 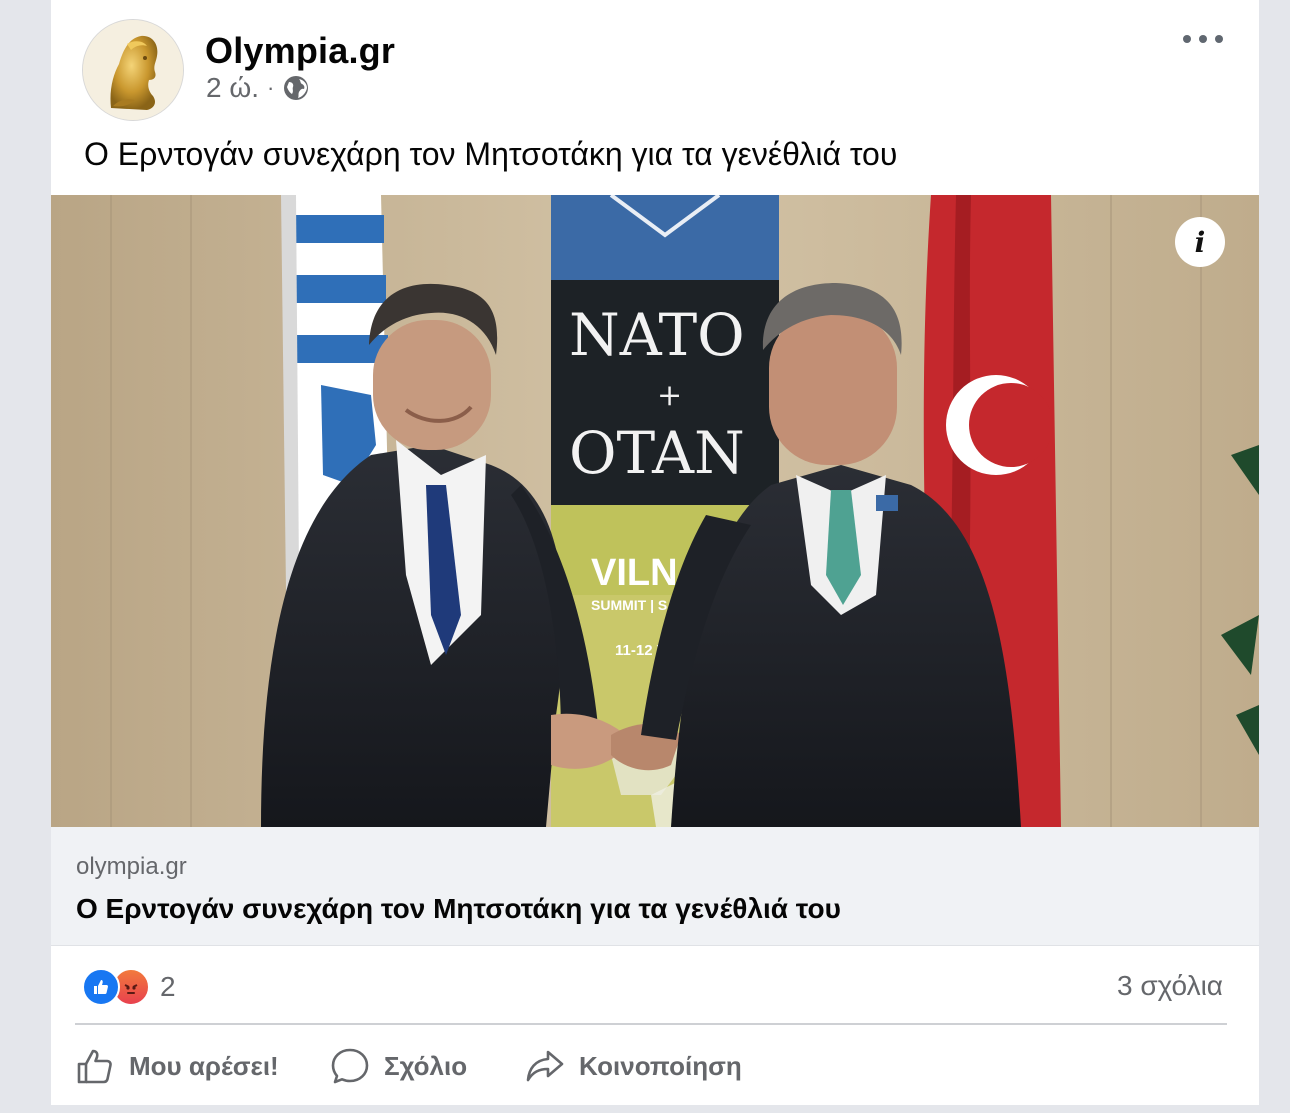 What do you see at coordinates (300, 51) in the screenshot?
I see `page-name: Olympia.gr` at bounding box center [300, 51].